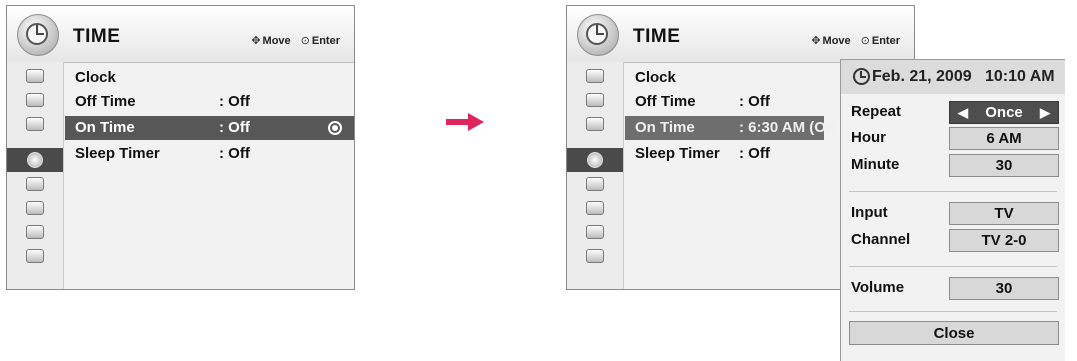 The height and width of the screenshot is (361, 1077). I want to click on input-row: Input TV, so click(953, 214).